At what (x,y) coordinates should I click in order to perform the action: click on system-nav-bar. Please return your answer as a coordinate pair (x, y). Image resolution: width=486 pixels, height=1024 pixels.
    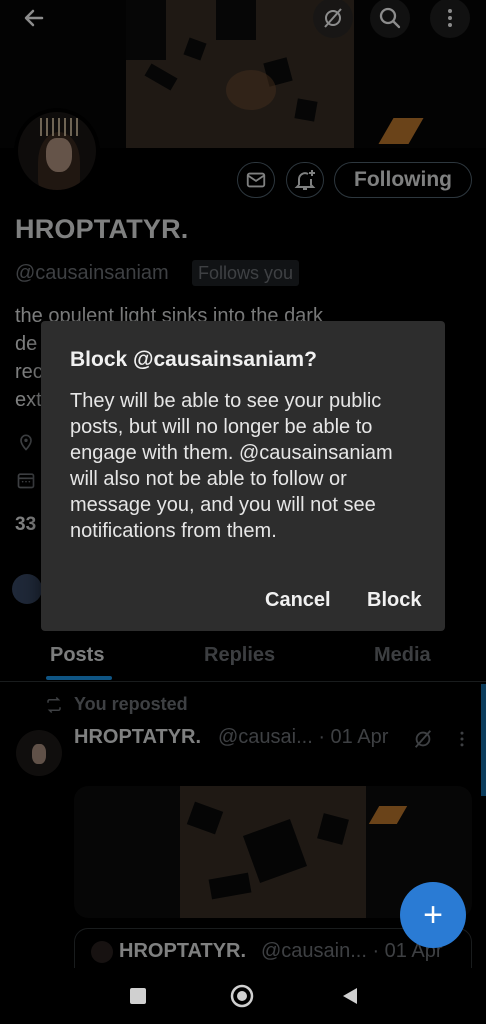
    Looking at the image, I should click on (243, 996).